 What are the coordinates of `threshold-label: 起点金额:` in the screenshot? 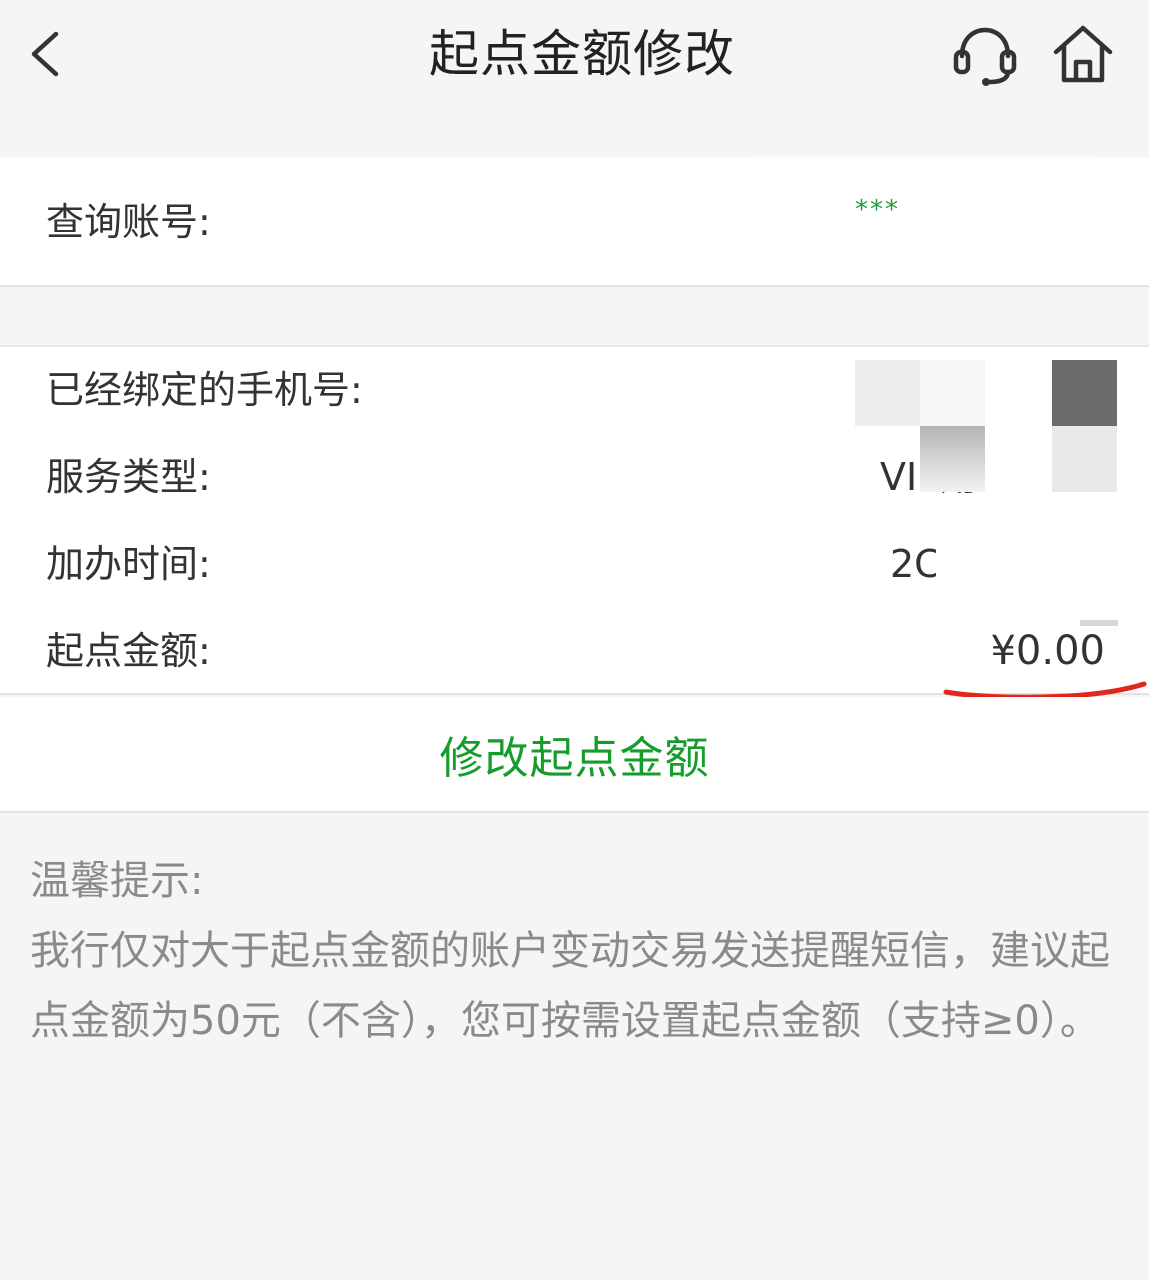 It's located at (128, 651).